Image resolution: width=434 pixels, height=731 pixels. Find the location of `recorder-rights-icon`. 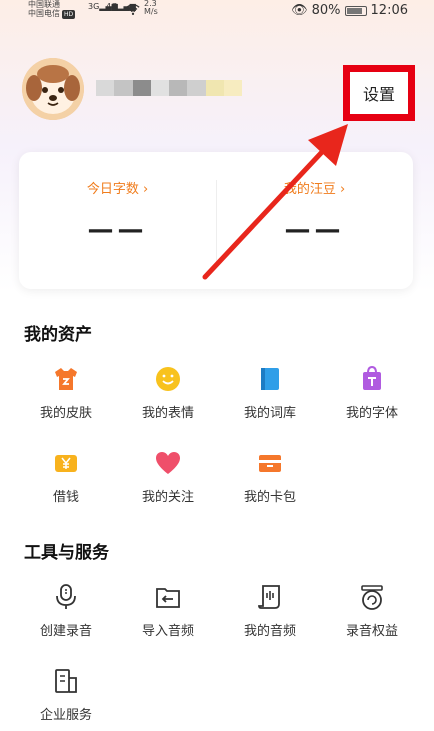

recorder-rights-icon is located at coordinates (372, 597).